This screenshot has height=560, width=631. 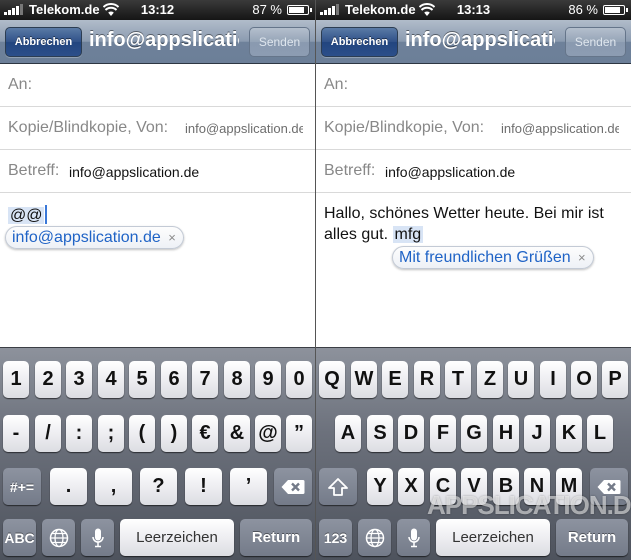 What do you see at coordinates (237, 379) in the screenshot?
I see `key: 8` at bounding box center [237, 379].